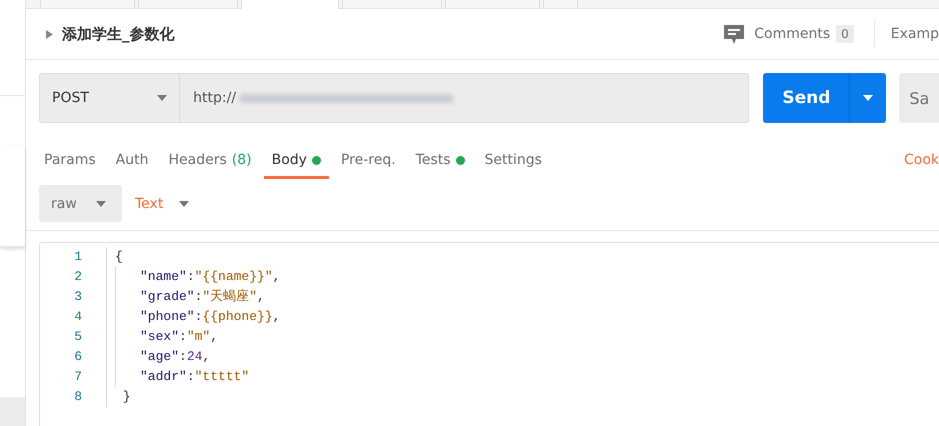  I want to click on method-dropdown: POST, so click(109, 98).